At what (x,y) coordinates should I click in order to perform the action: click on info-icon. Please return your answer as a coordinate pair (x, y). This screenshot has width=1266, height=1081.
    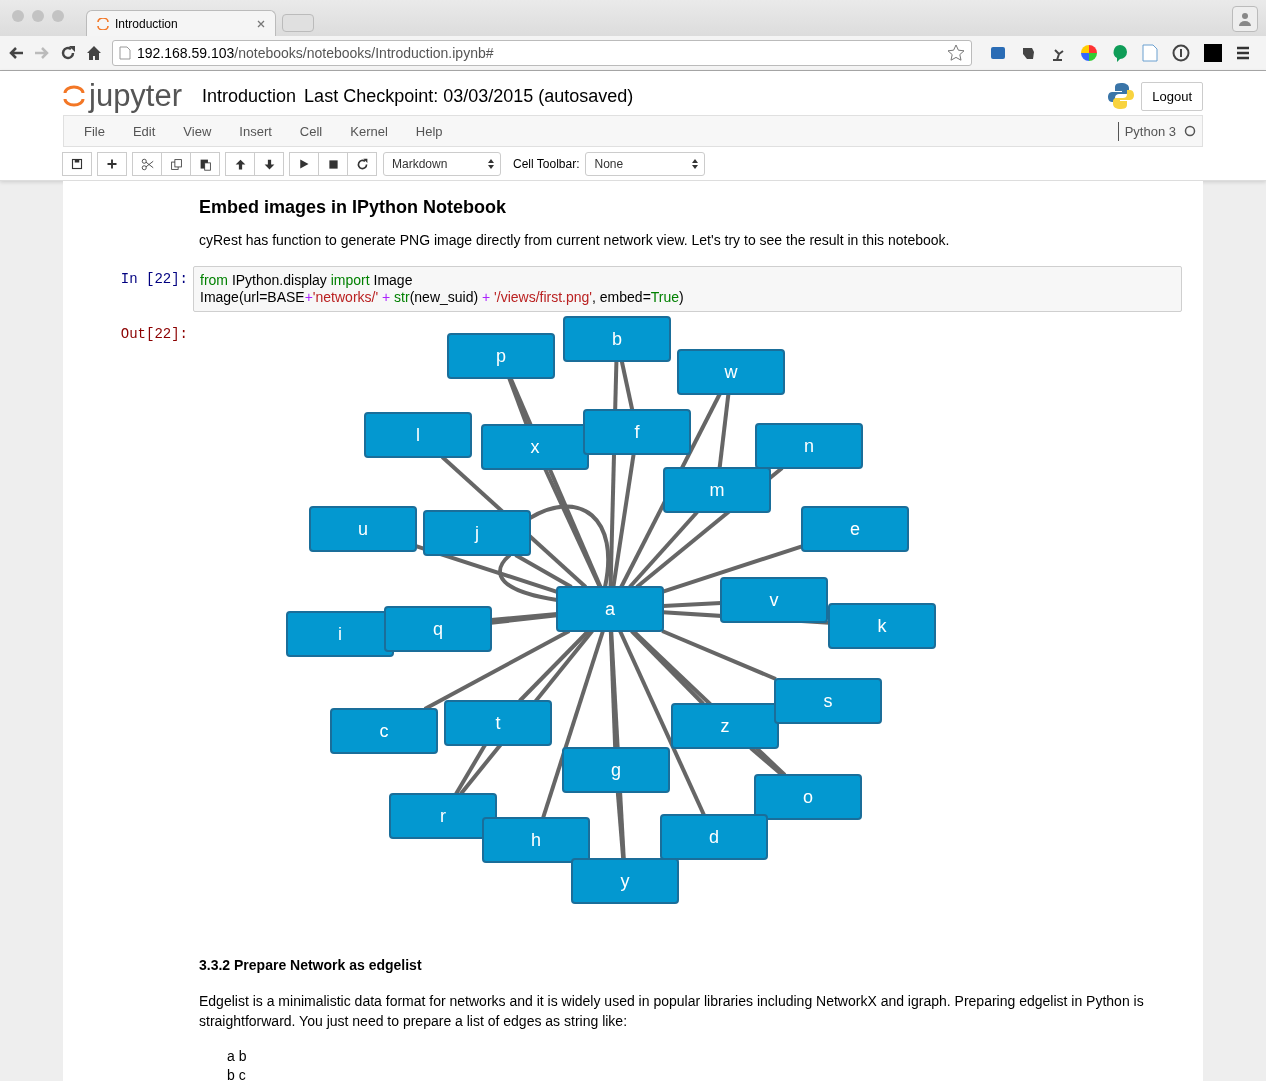
    Looking at the image, I should click on (1181, 53).